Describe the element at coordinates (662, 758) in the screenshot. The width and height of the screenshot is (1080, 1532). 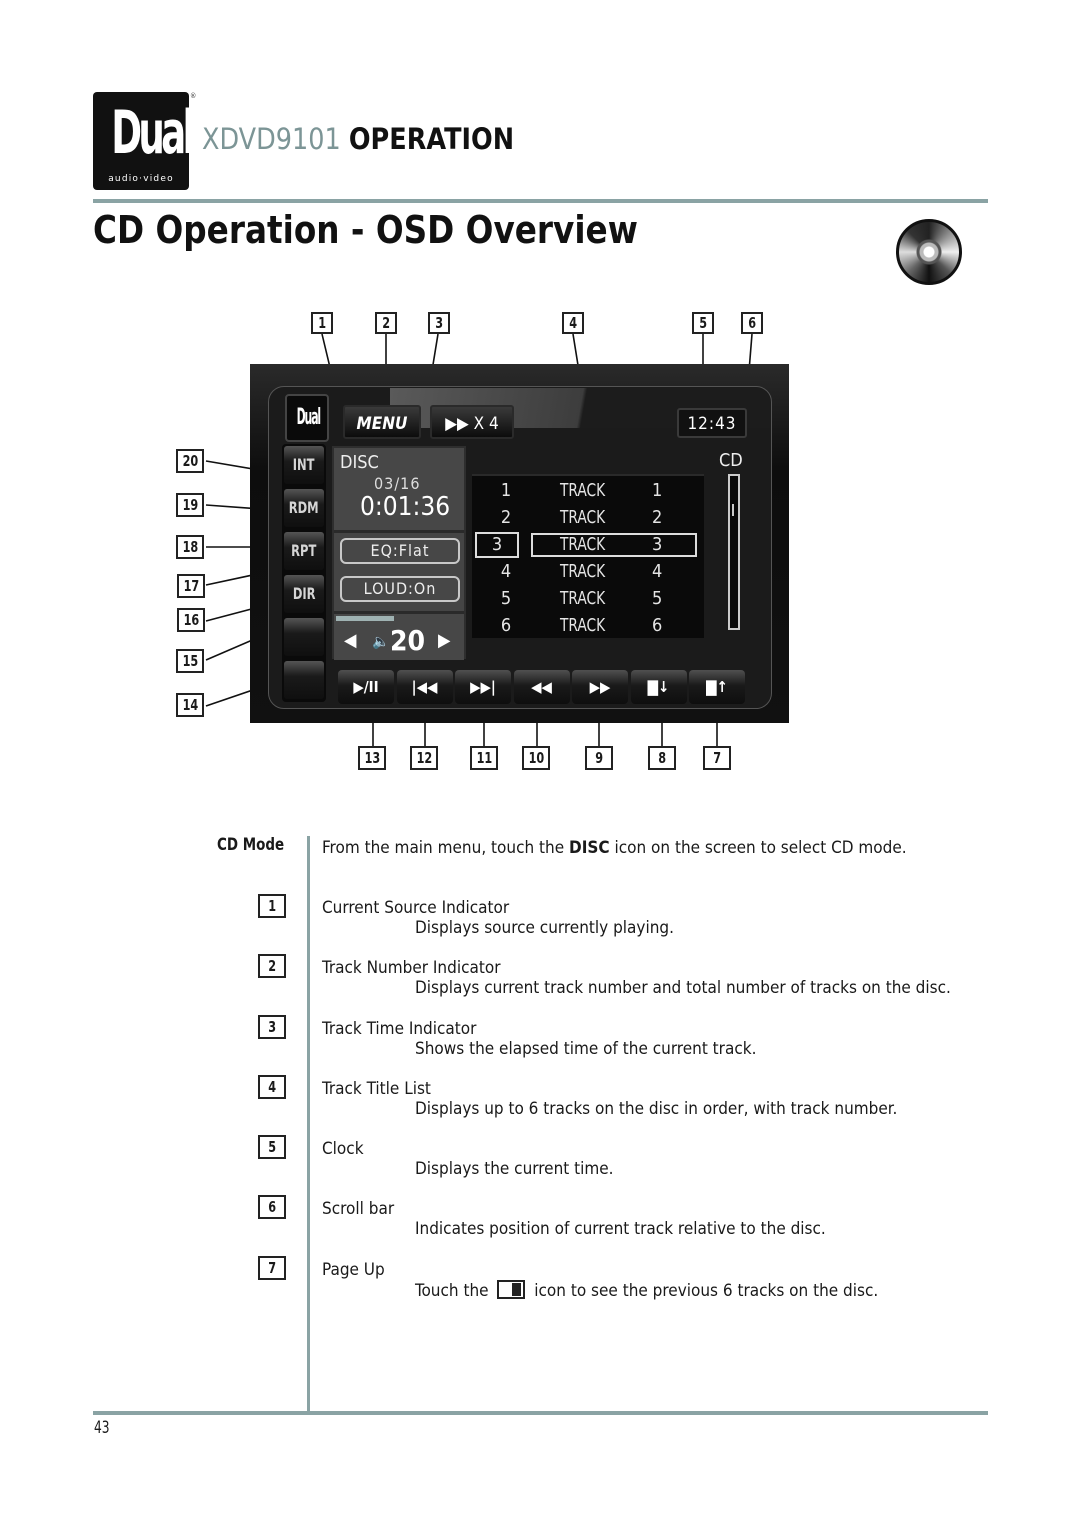
I see `callout-8: 8` at that location.